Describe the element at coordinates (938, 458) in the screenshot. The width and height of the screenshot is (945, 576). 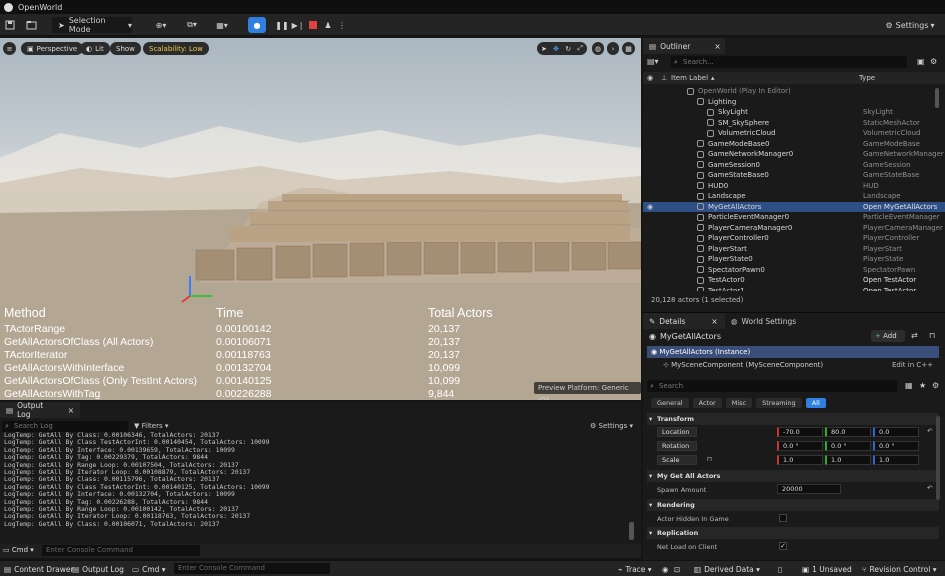
I see `details-scrollbar` at that location.